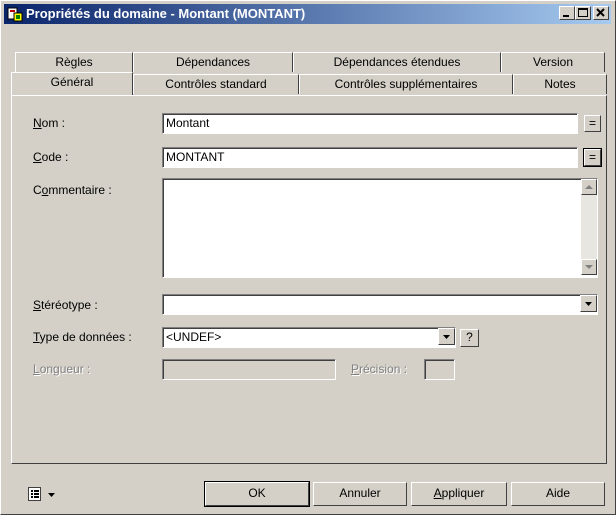 The height and width of the screenshot is (515, 616). What do you see at coordinates (379, 369) in the screenshot?
I see `precision-label: Précision :` at bounding box center [379, 369].